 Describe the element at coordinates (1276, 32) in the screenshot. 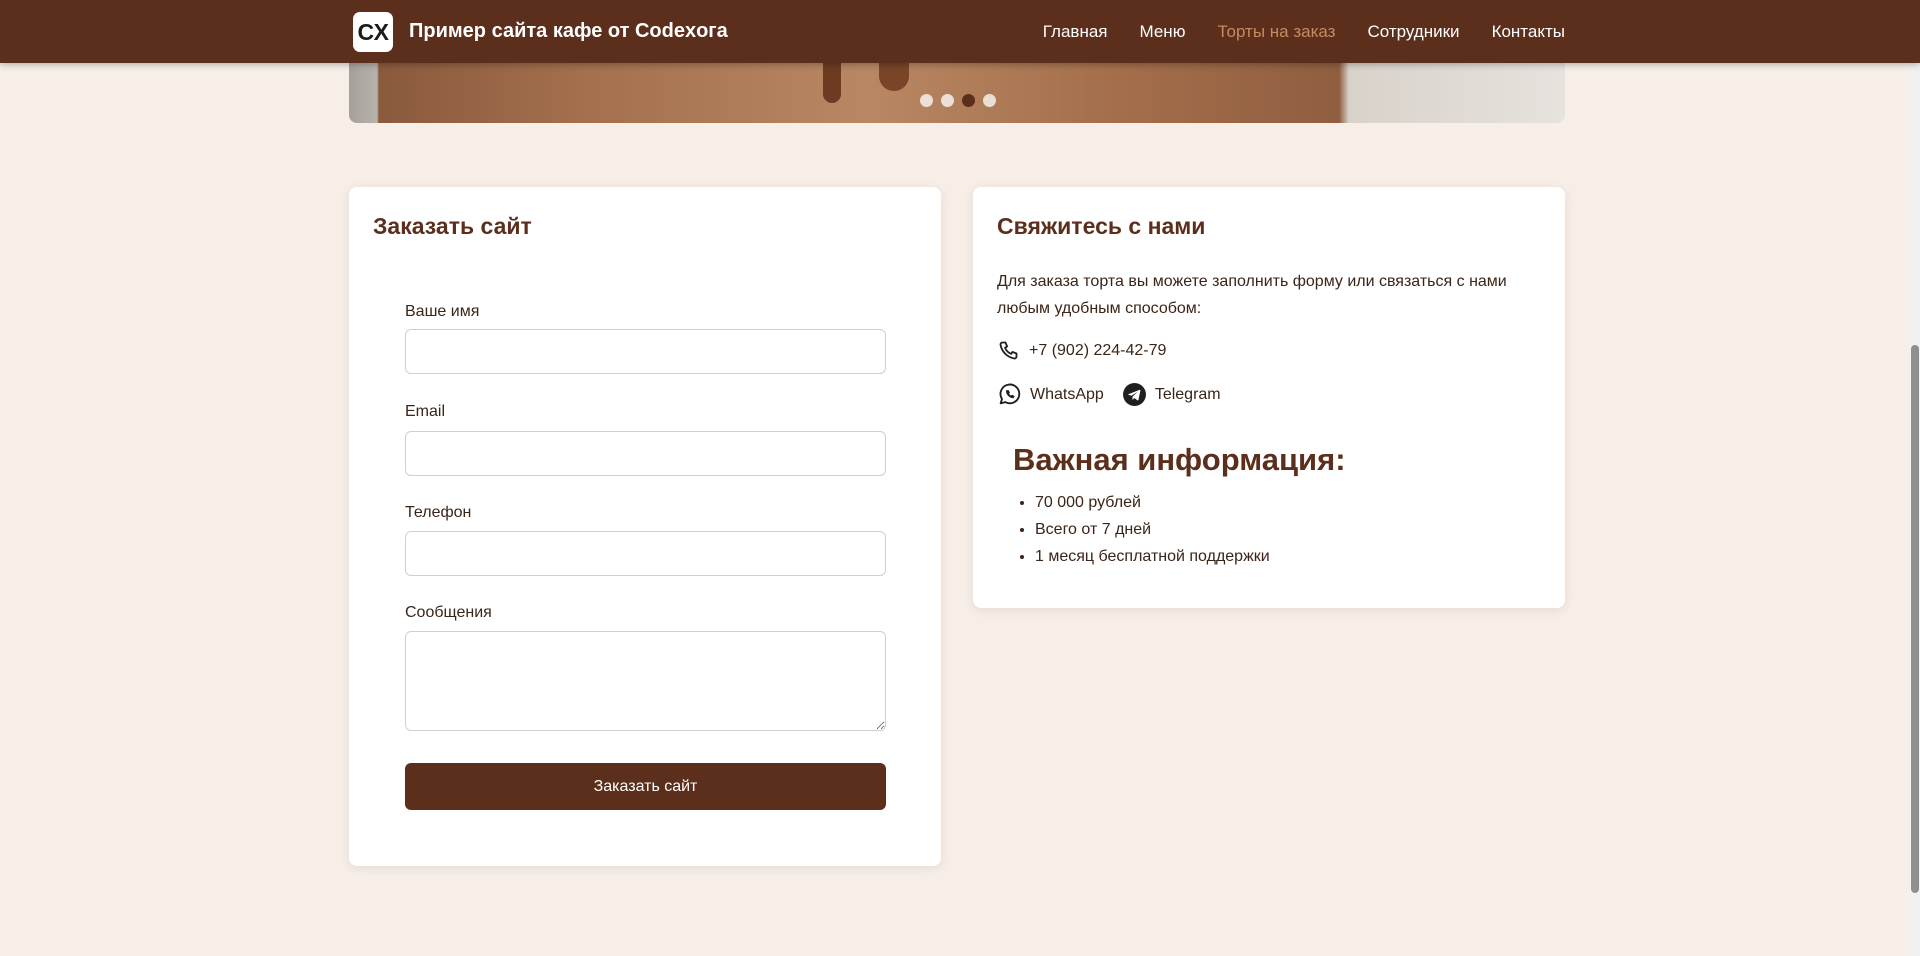

I see `nav-link-custom-cakes: Торты на заказ` at that location.